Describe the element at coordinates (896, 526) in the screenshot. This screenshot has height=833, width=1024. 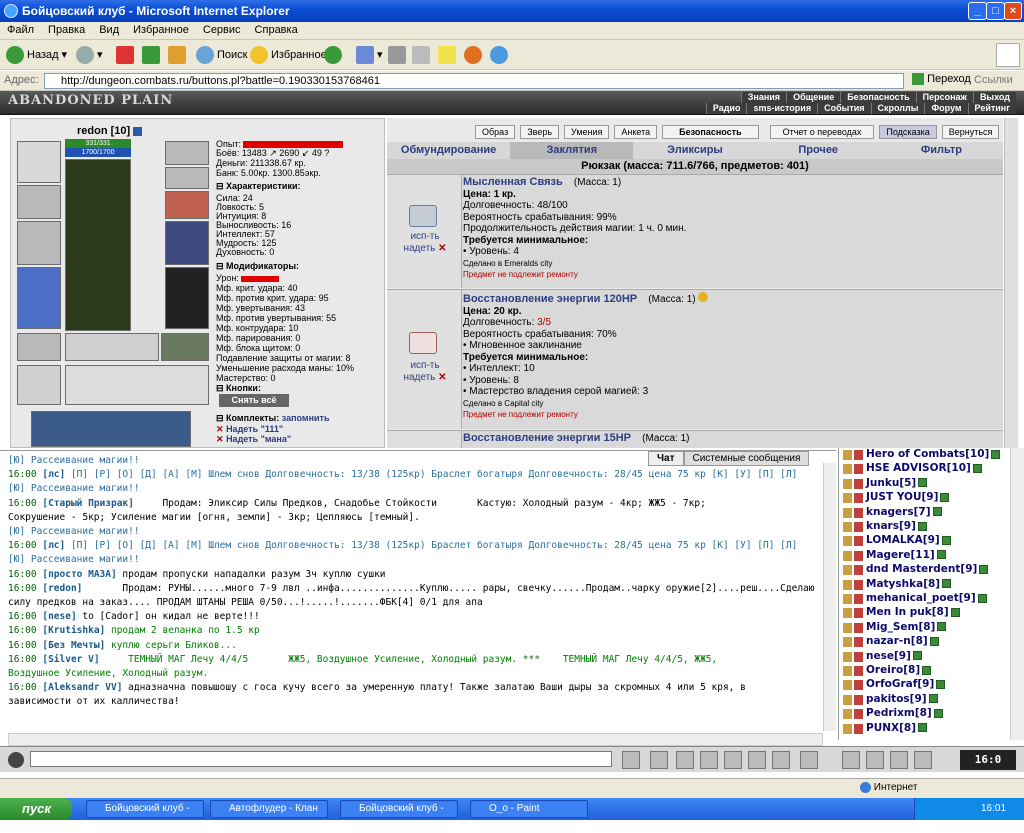
I see `player-name: knars[9]` at that location.